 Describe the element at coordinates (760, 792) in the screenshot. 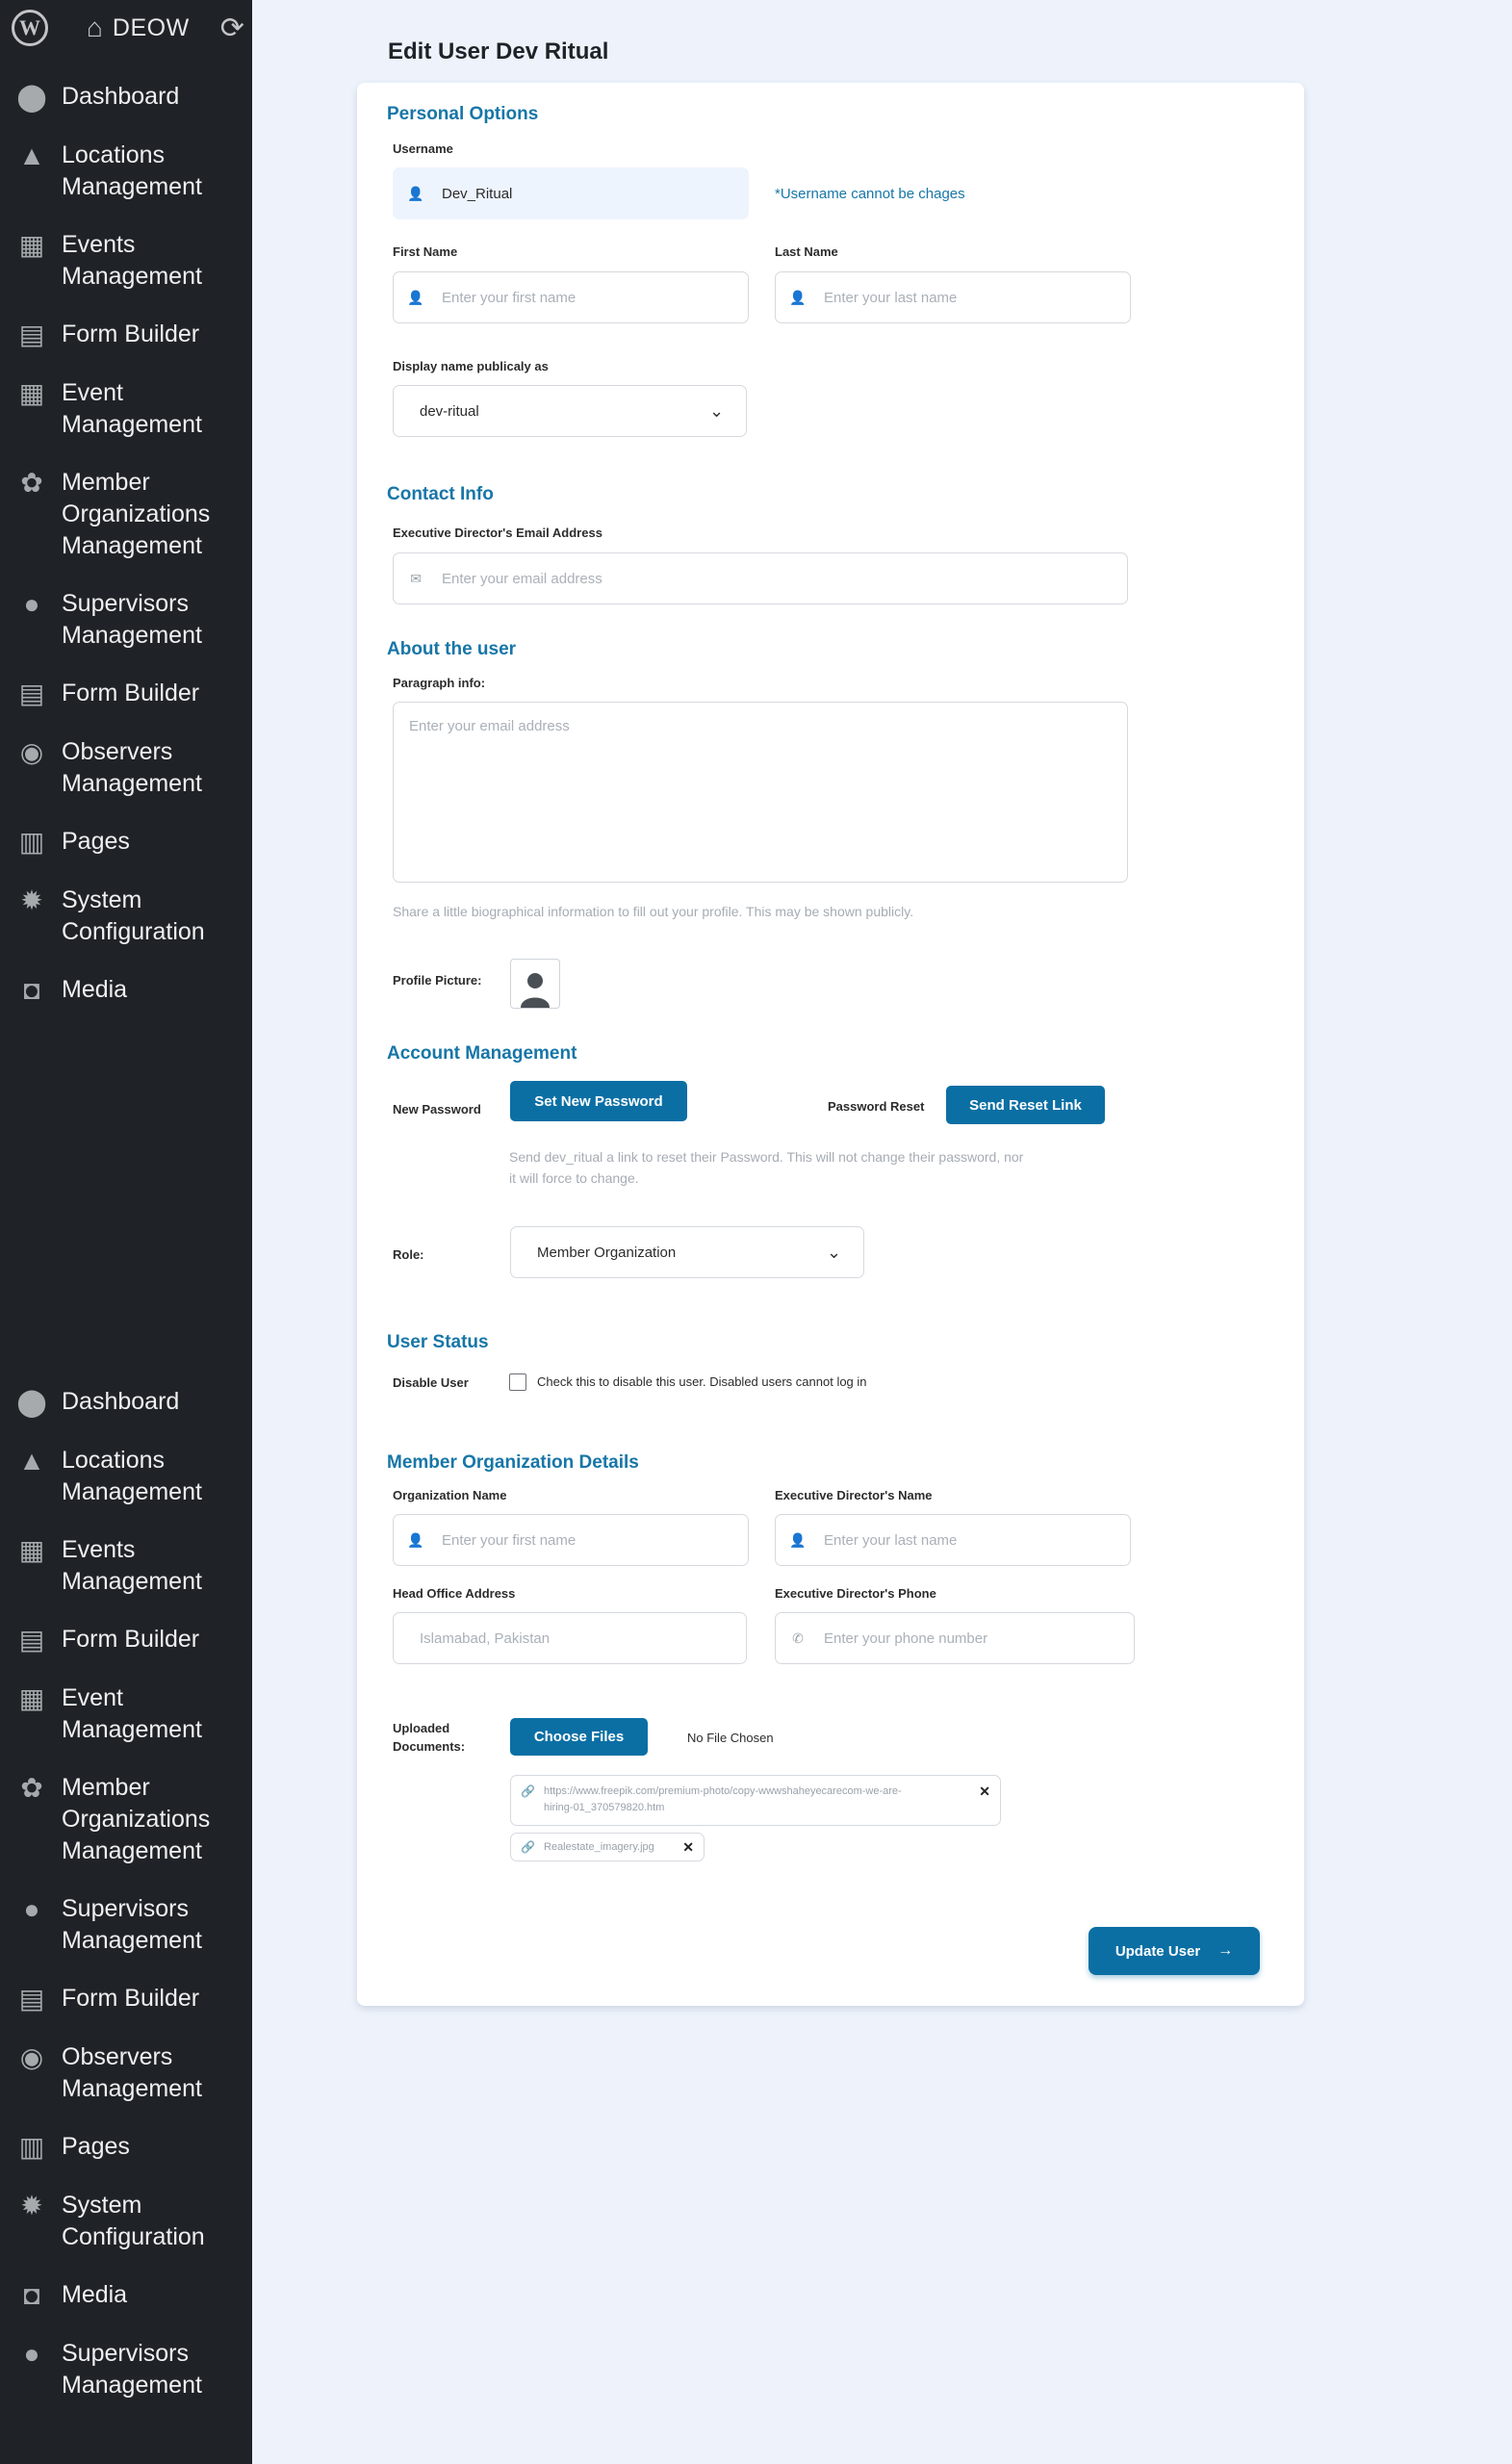

I see `bio-textarea: Enter your email address` at that location.